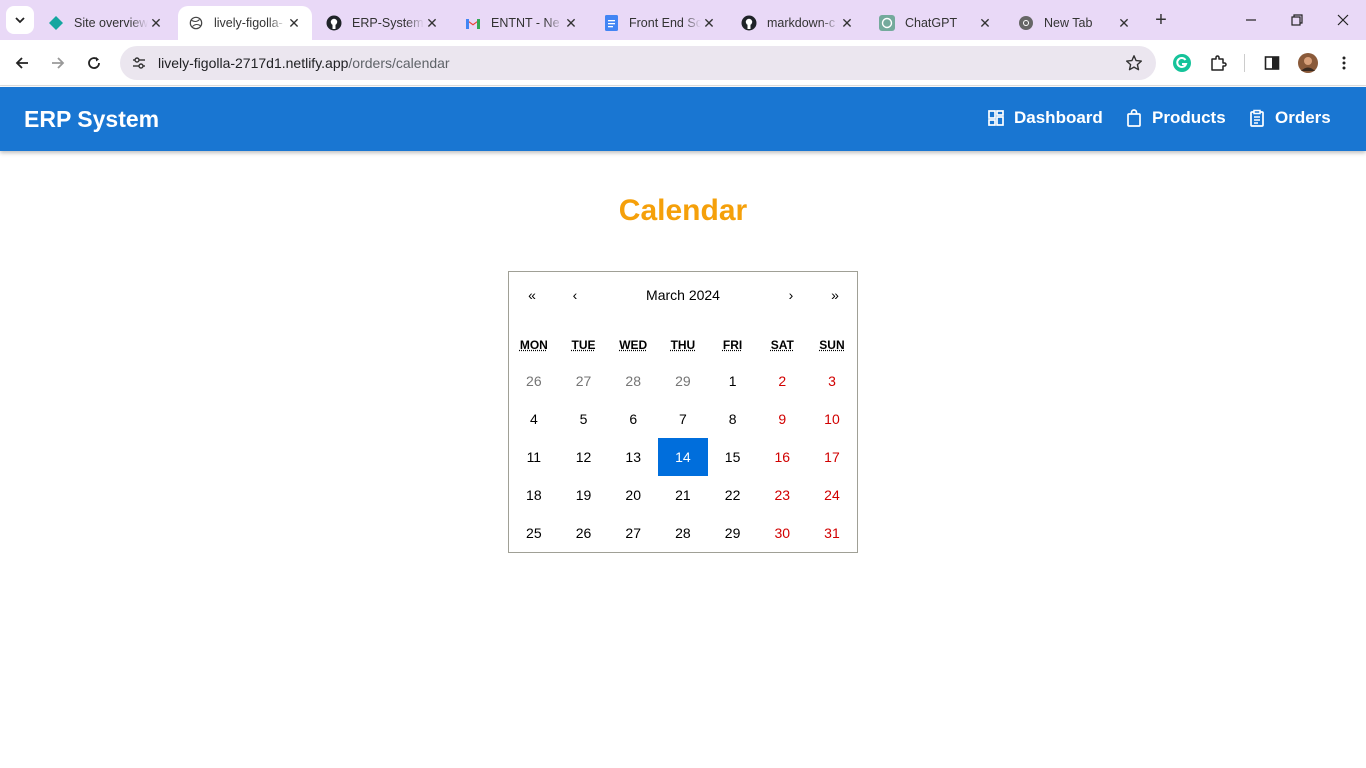 Image resolution: width=1366 pixels, height=768 pixels. I want to click on tab-chatgpt: ChatGPT ✕, so click(936, 23).